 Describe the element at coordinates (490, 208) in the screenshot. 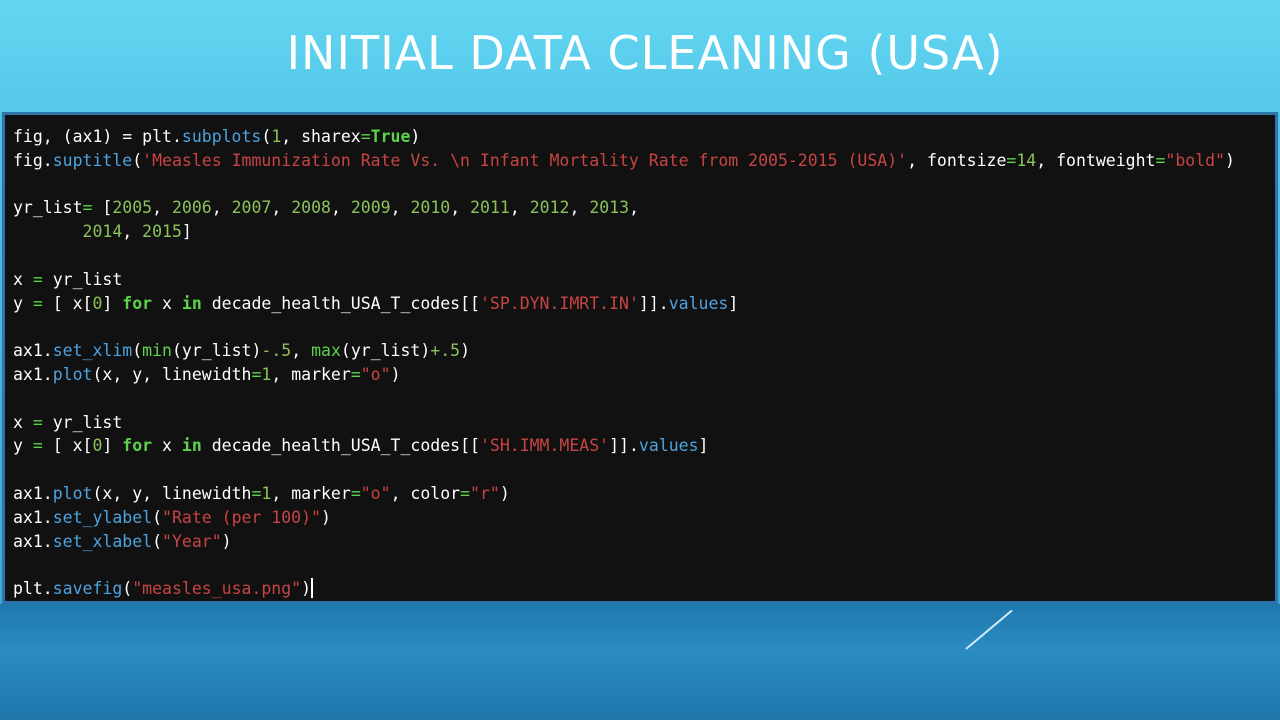

I see `code-token: 2011` at that location.